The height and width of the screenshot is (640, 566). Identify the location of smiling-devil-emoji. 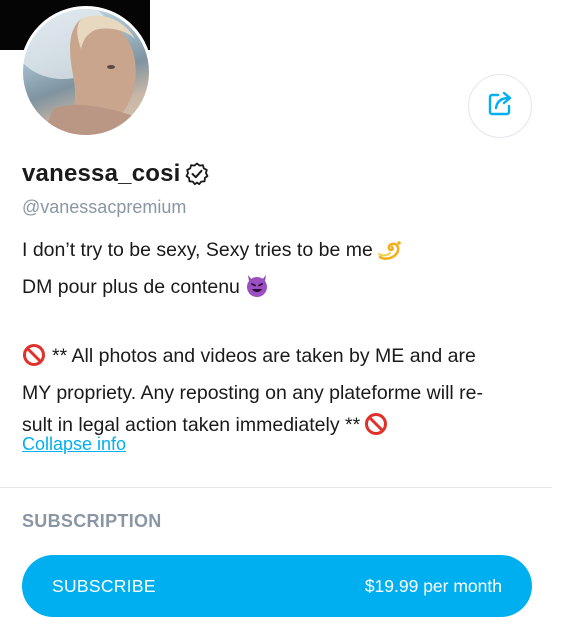
(257, 290).